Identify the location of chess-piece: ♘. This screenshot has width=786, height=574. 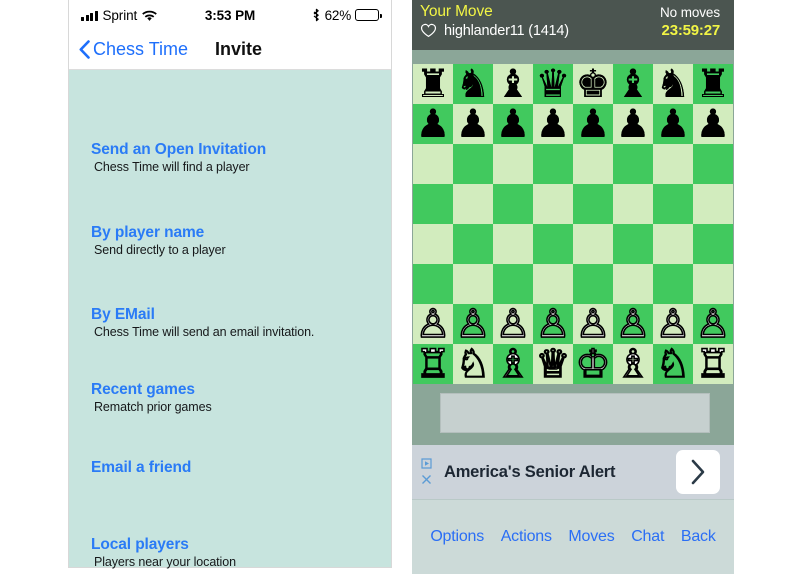
(473, 364).